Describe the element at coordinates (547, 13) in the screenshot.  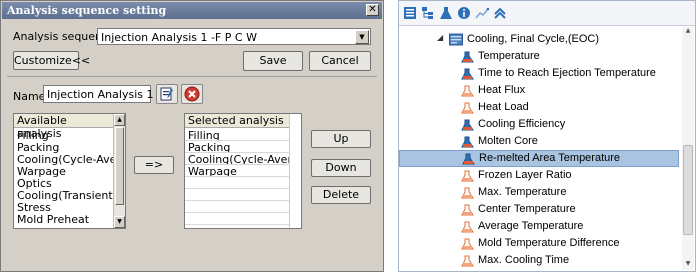
I see `tree-toolbar` at that location.